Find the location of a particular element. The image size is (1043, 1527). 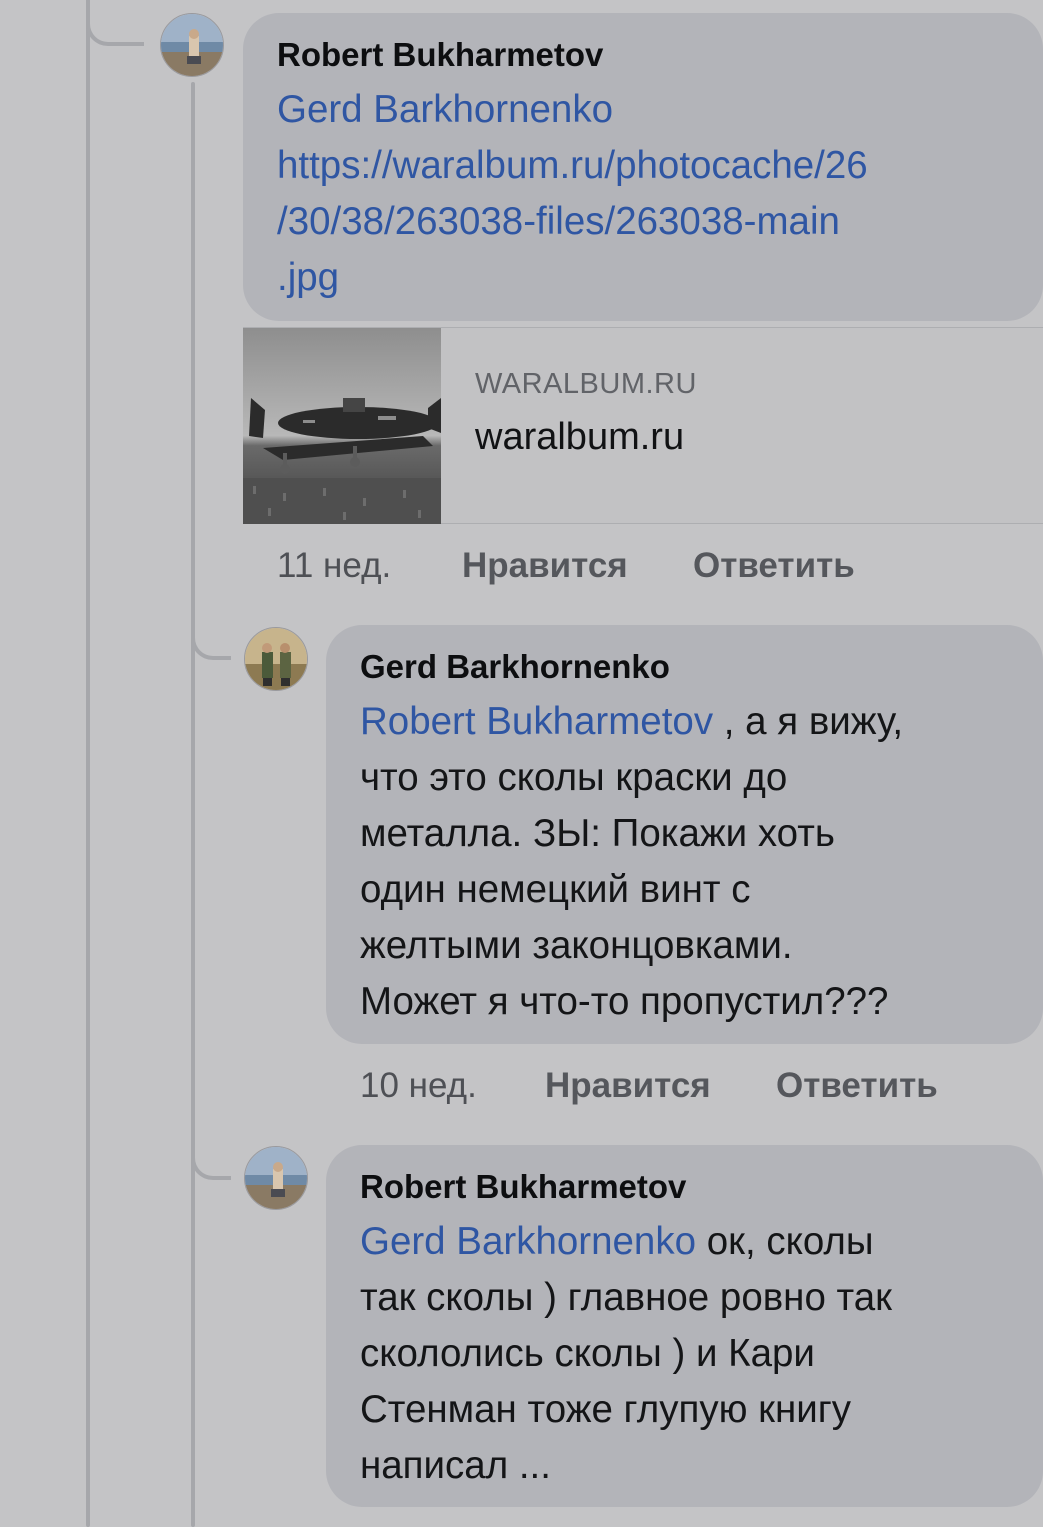

comment-text-line: металла. ЗЫ: Покажи хоть is located at coordinates (597, 833).